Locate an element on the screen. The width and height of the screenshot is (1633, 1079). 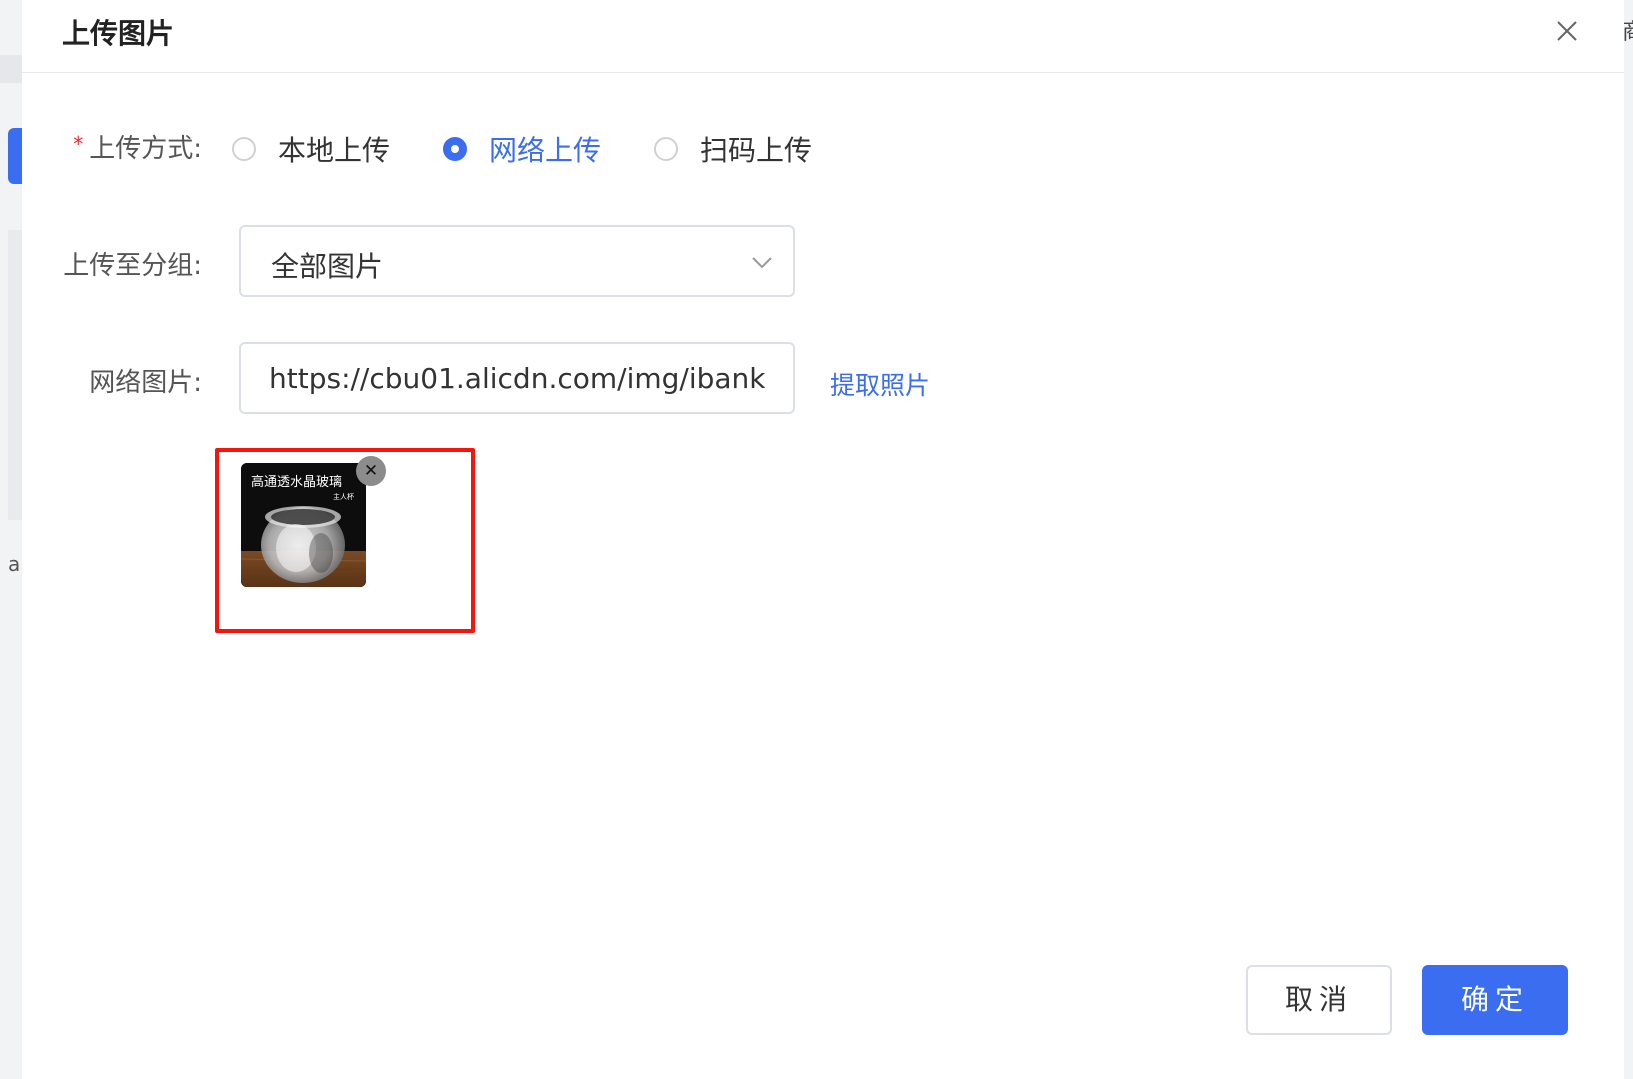
group-select: 全部图片 is located at coordinates (517, 261).